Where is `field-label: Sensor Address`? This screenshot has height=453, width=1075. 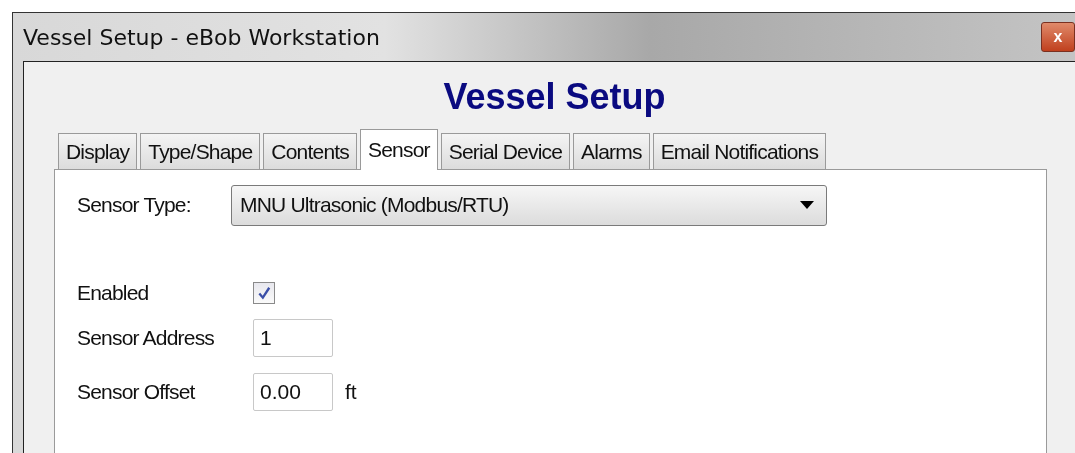
field-label: Sensor Address is located at coordinates (146, 338).